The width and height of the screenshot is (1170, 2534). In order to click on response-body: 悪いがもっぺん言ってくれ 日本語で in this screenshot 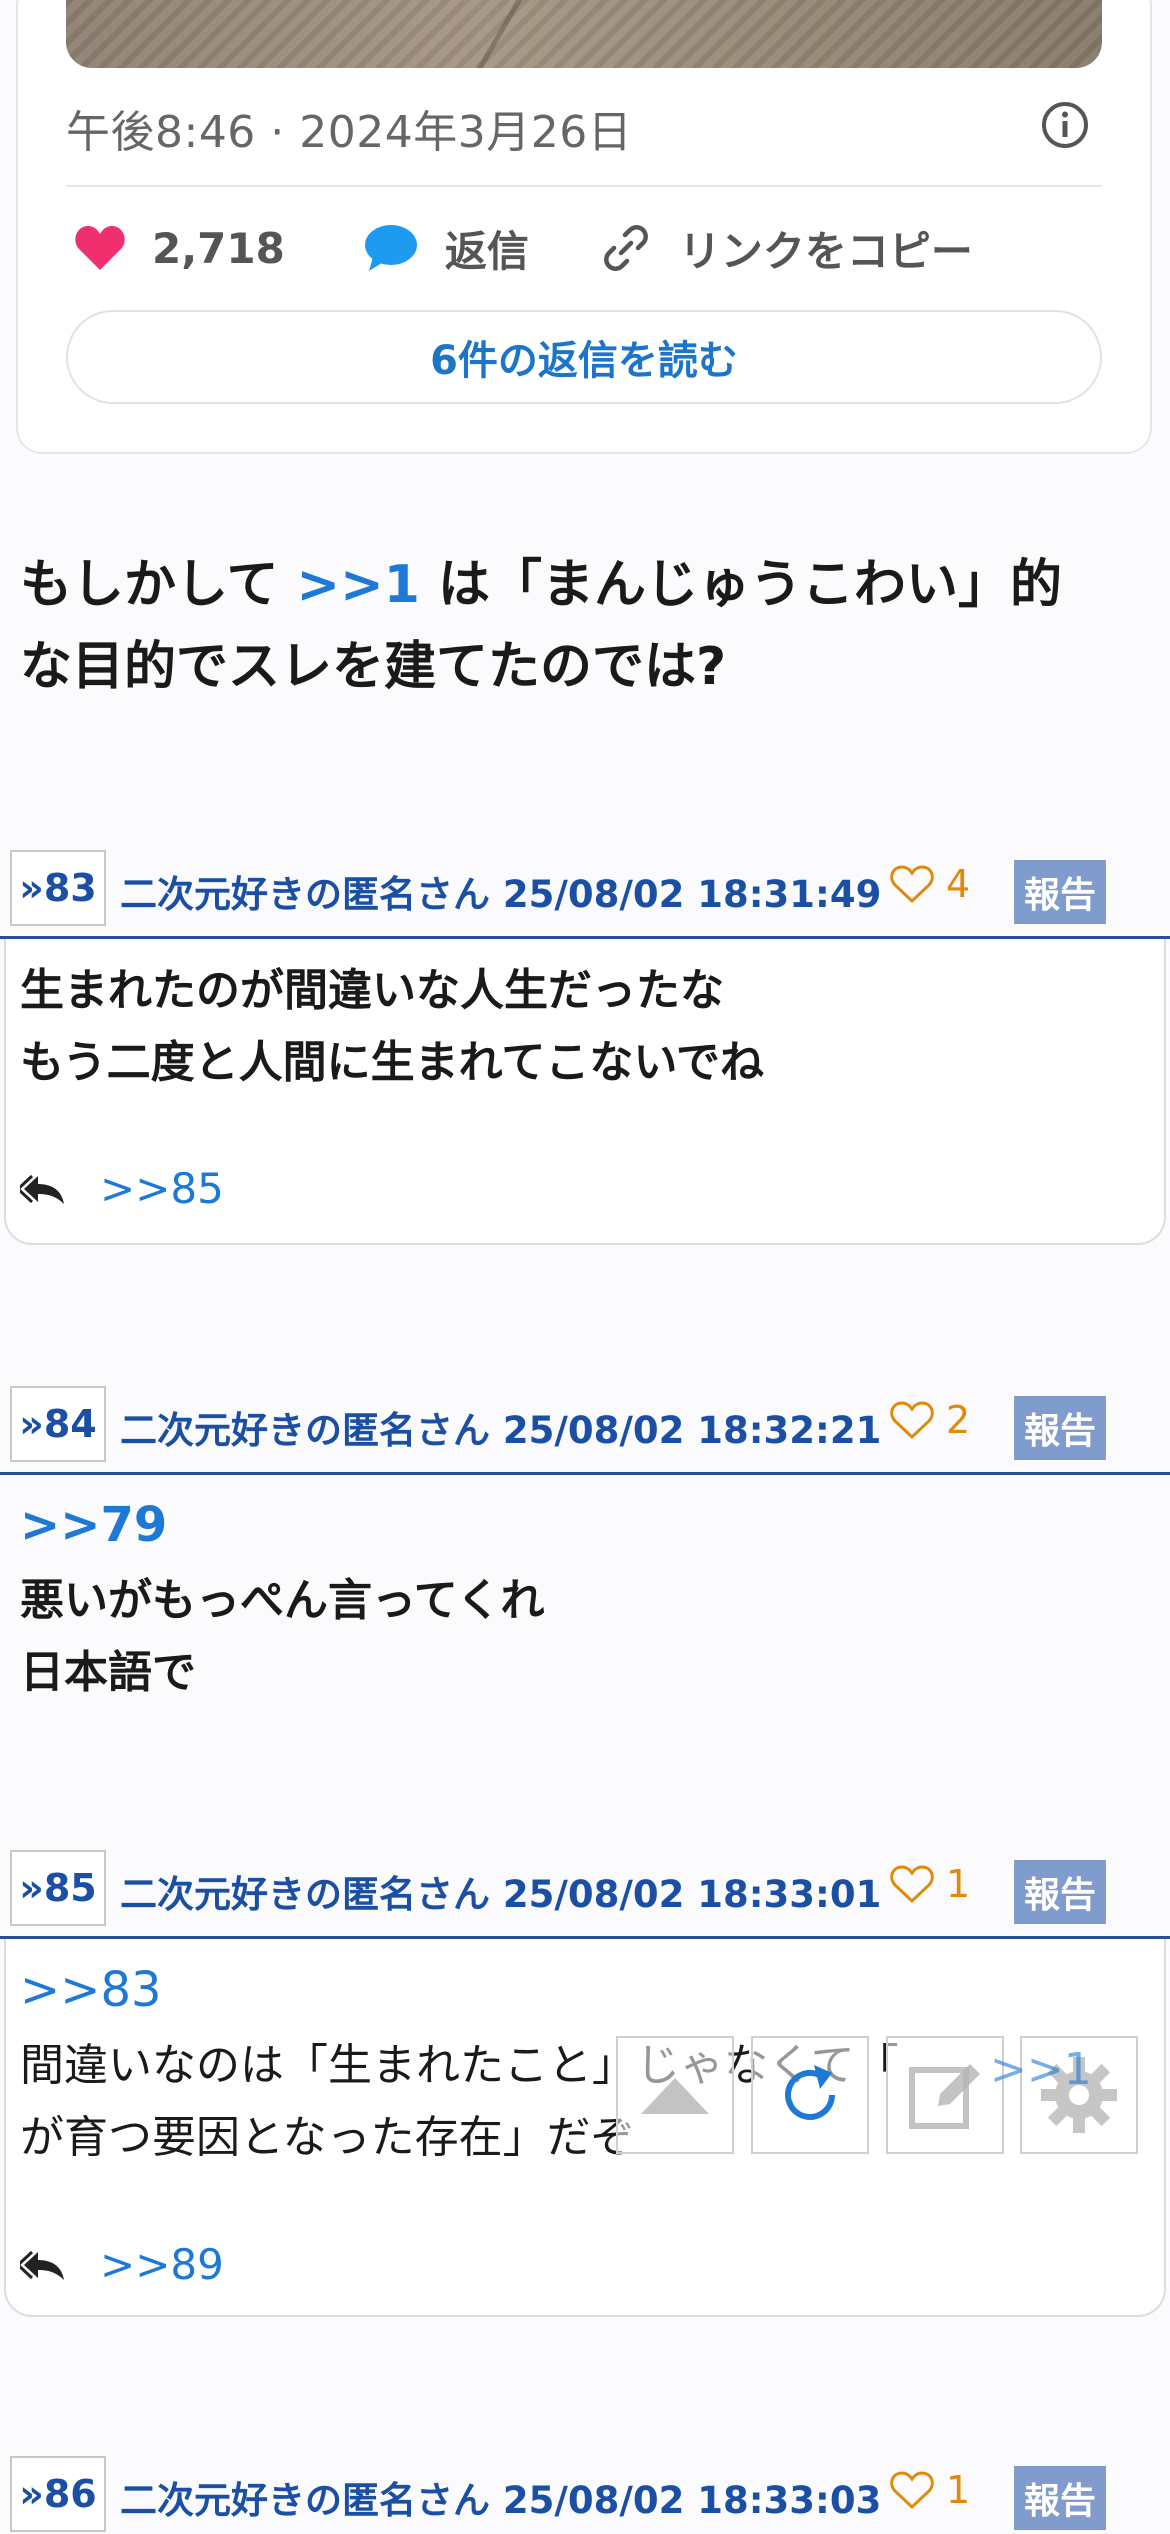, I will do `click(282, 1637)`.